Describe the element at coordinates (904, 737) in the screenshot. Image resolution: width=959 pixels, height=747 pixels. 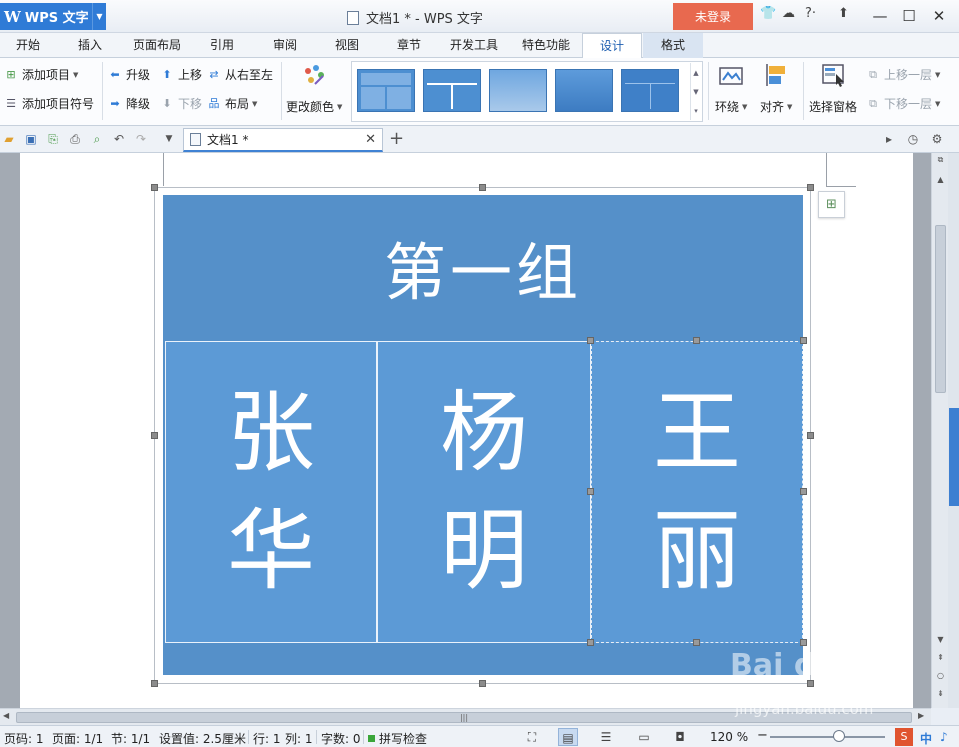
I see `ime-logo-icon: S` at that location.